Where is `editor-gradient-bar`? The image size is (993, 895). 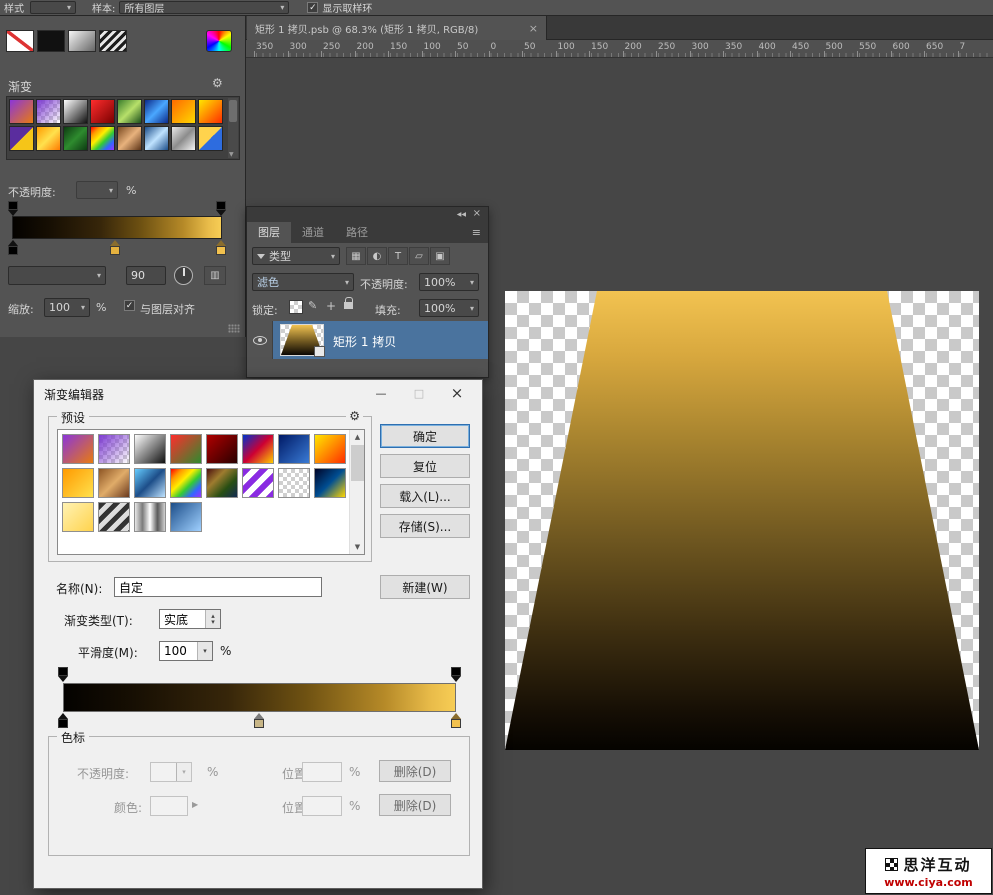
editor-gradient-bar is located at coordinates (259, 697).